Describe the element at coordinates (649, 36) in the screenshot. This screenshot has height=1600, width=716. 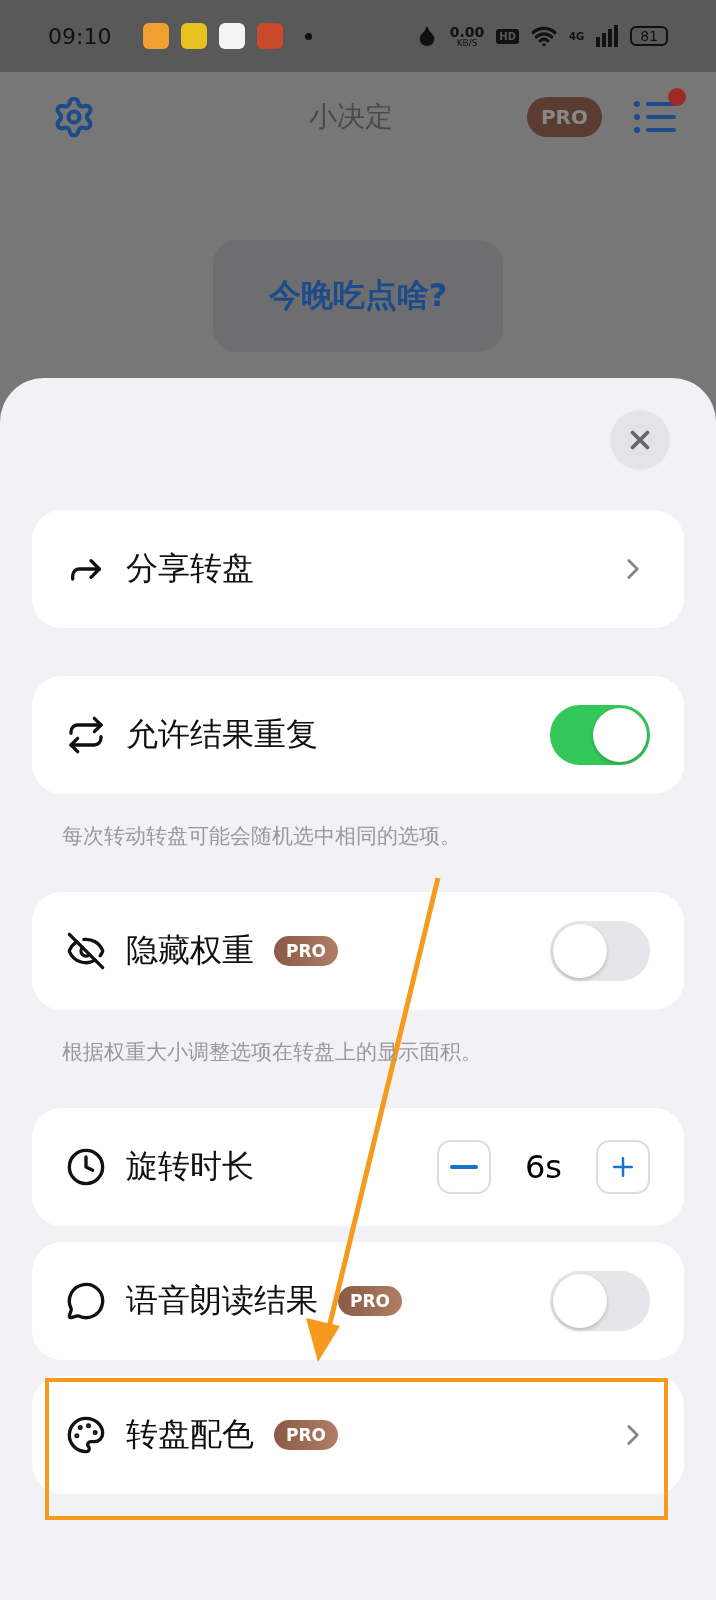
I see `battery-level: 81` at that location.